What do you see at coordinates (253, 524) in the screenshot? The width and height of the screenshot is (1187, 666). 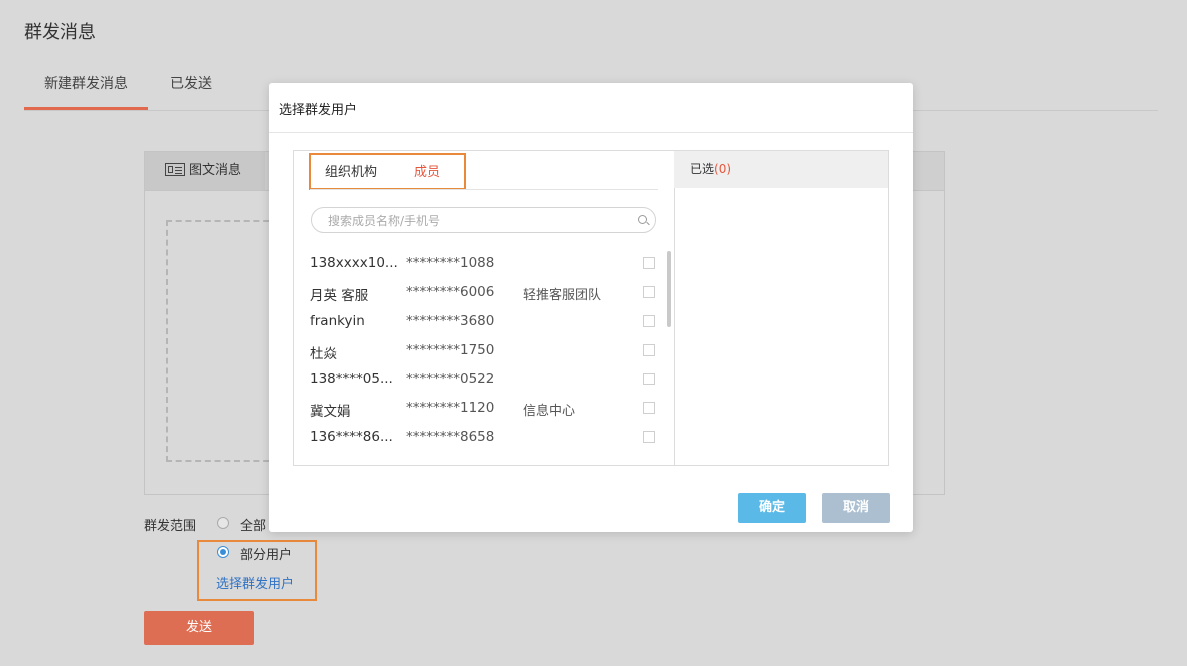 I see `radio-all-label: 全部` at bounding box center [253, 524].